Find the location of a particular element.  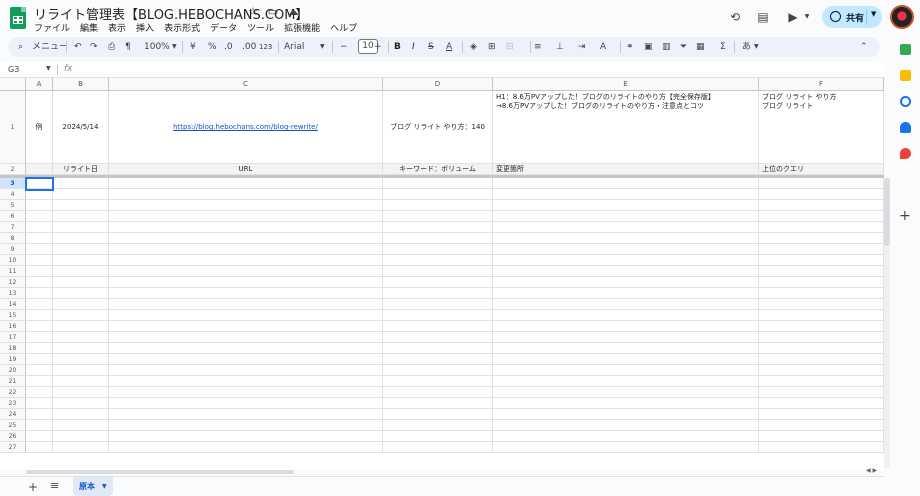

text-wrap-icon: ⇥ is located at coordinates (582, 47).